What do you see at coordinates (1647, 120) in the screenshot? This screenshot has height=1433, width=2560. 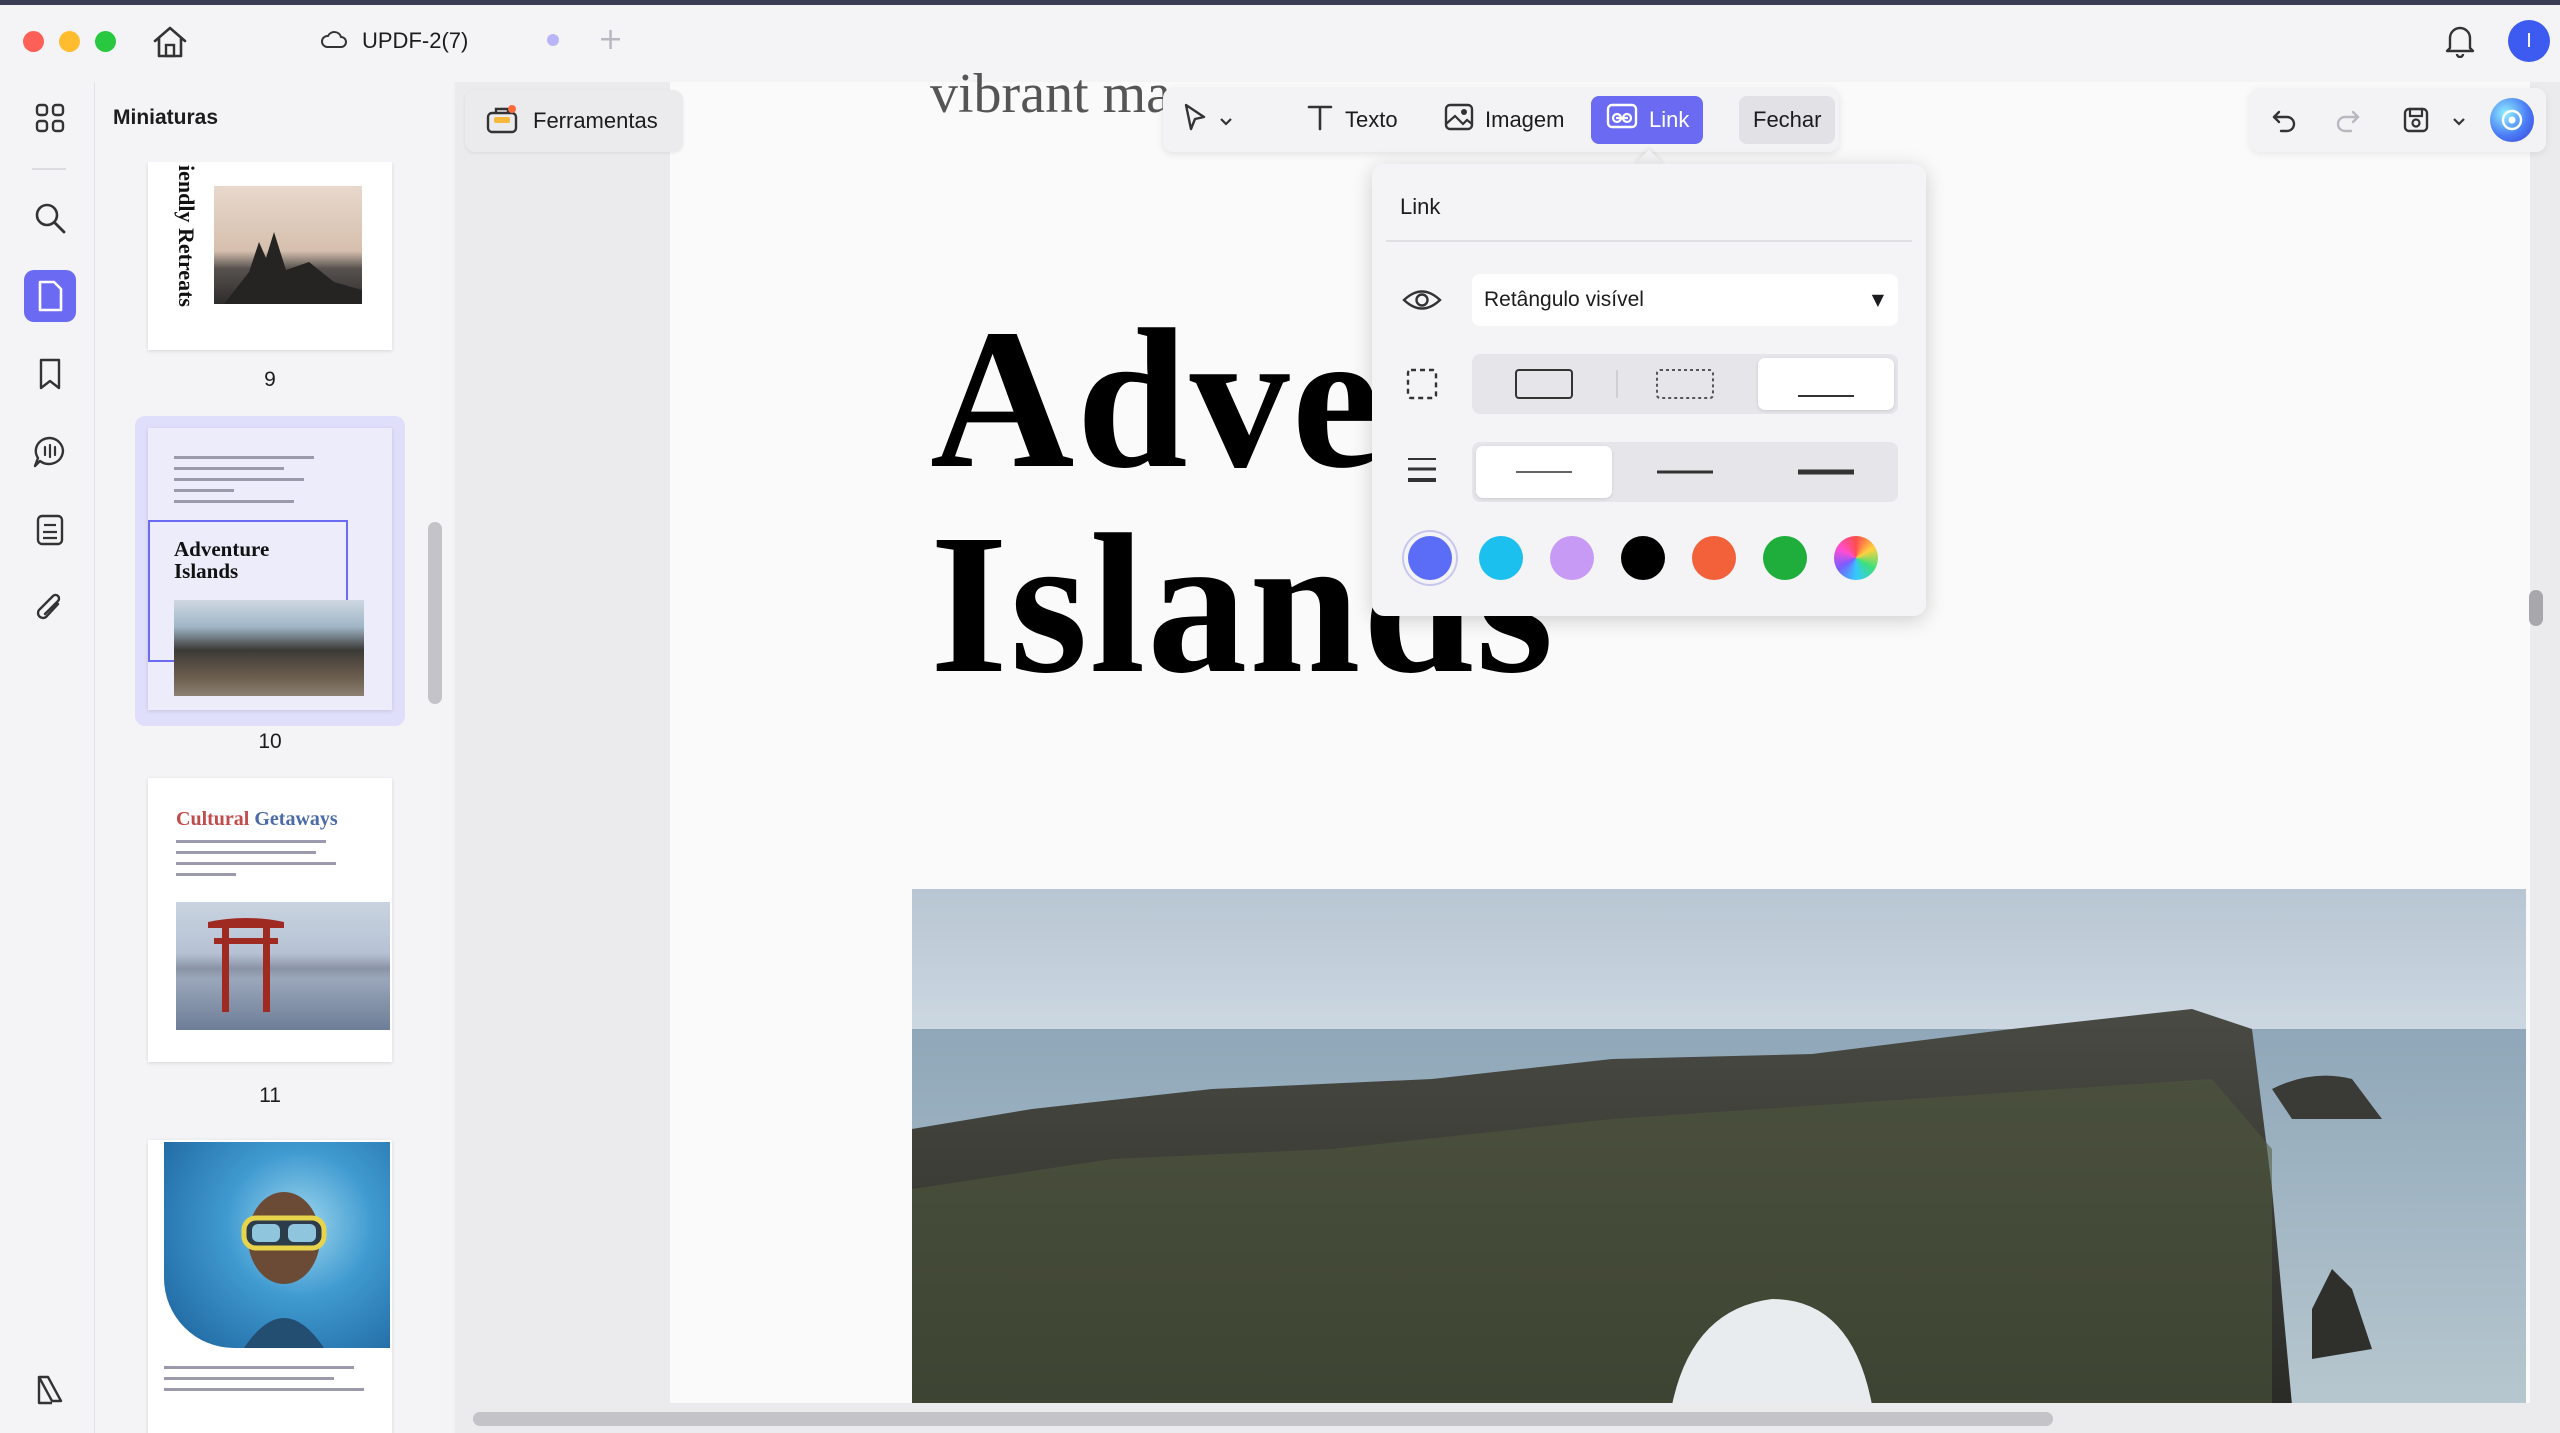 I see `link-tool-button: Link` at bounding box center [1647, 120].